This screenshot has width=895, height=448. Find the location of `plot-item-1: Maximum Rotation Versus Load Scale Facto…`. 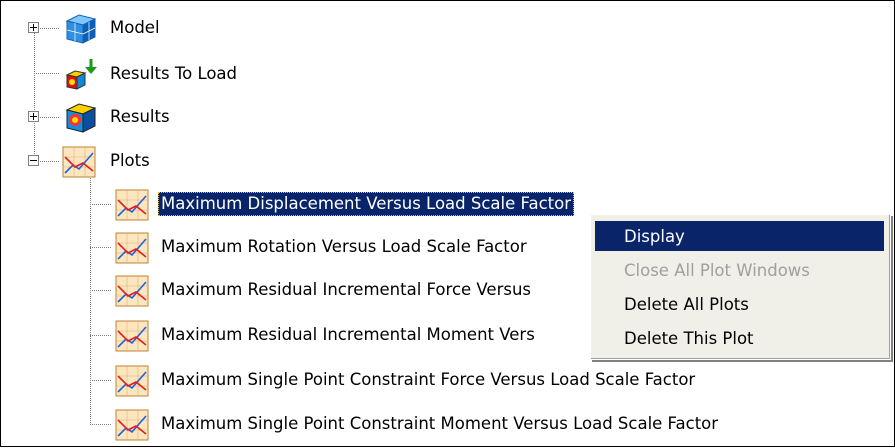

plot-item-1: Maximum Rotation Versus Load Scale Facto… is located at coordinates (344, 247).